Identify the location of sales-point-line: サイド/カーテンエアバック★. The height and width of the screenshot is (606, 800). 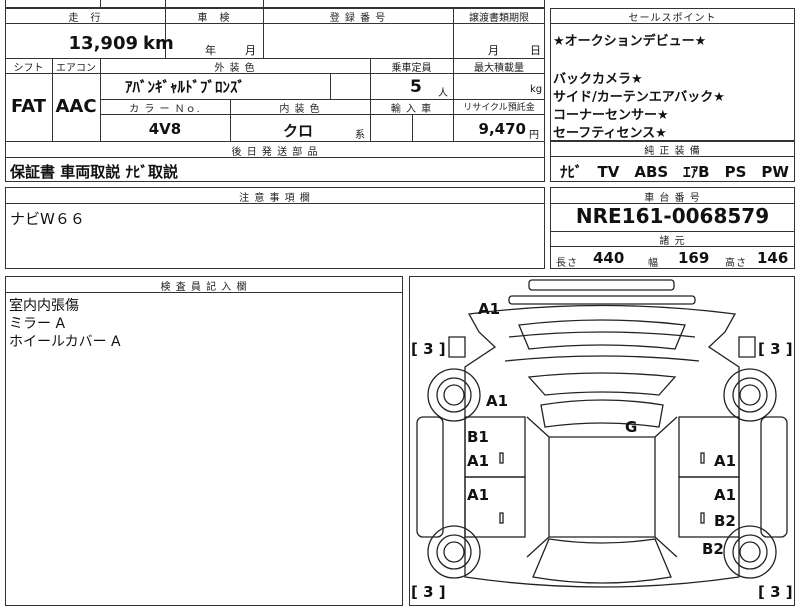
(639, 97).